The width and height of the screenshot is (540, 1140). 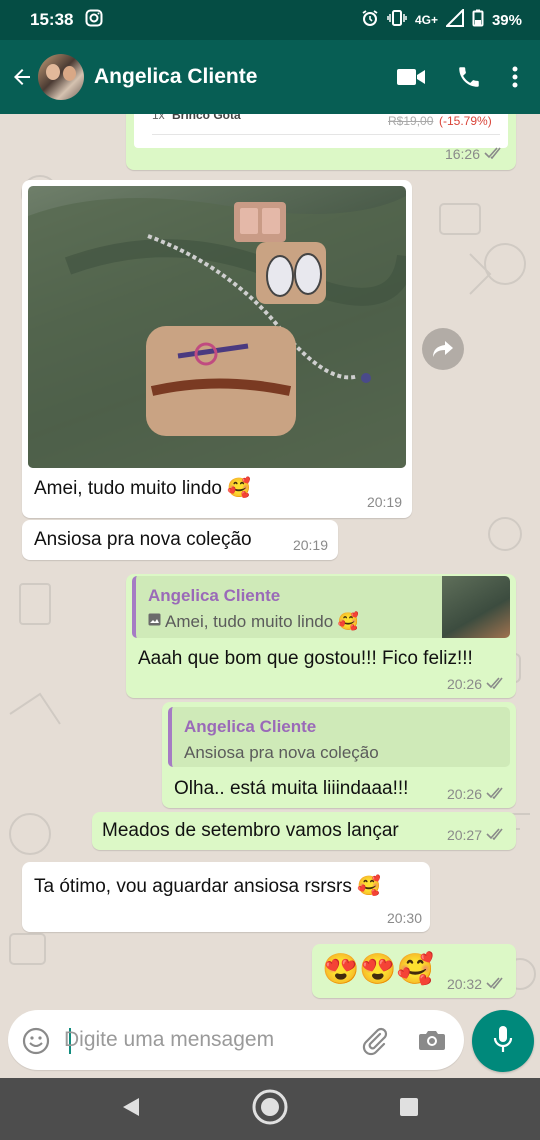 What do you see at coordinates (476, 607) in the screenshot?
I see `quoted-thumbnail` at bounding box center [476, 607].